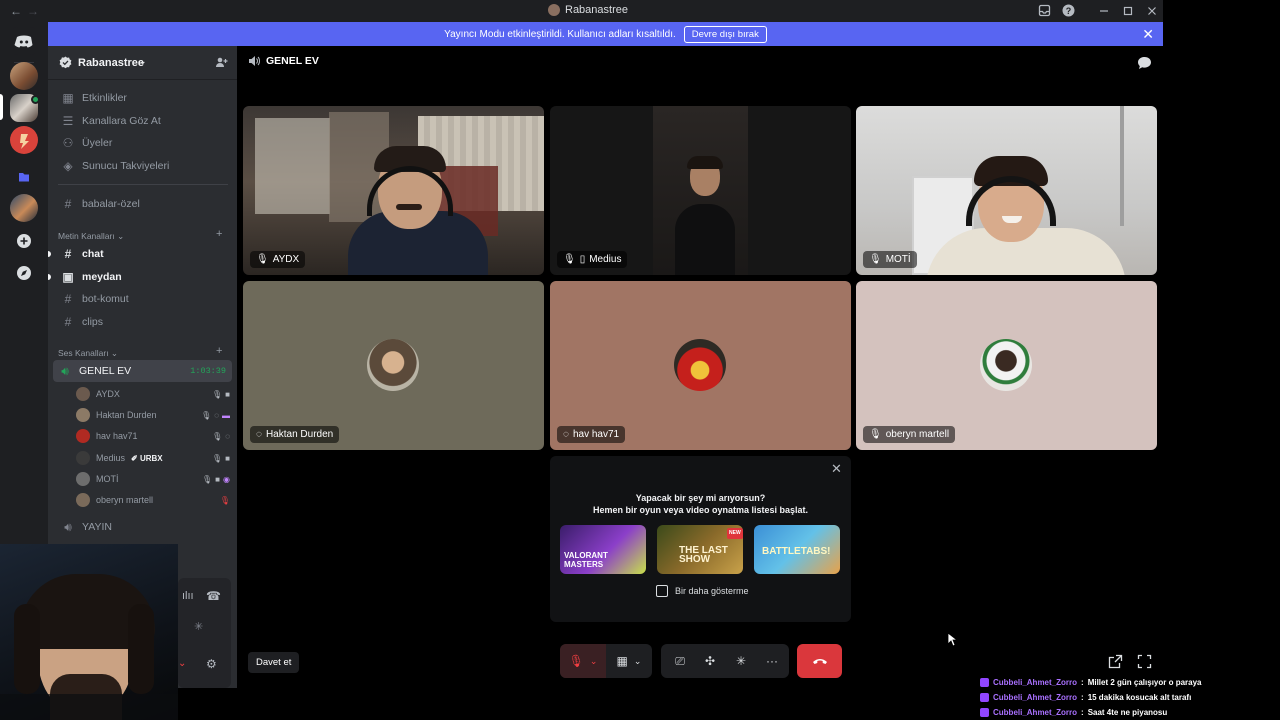 This screenshot has height=720, width=1280. I want to click on disable-streamer-mode-button: Devre dışı bırak, so click(725, 34).